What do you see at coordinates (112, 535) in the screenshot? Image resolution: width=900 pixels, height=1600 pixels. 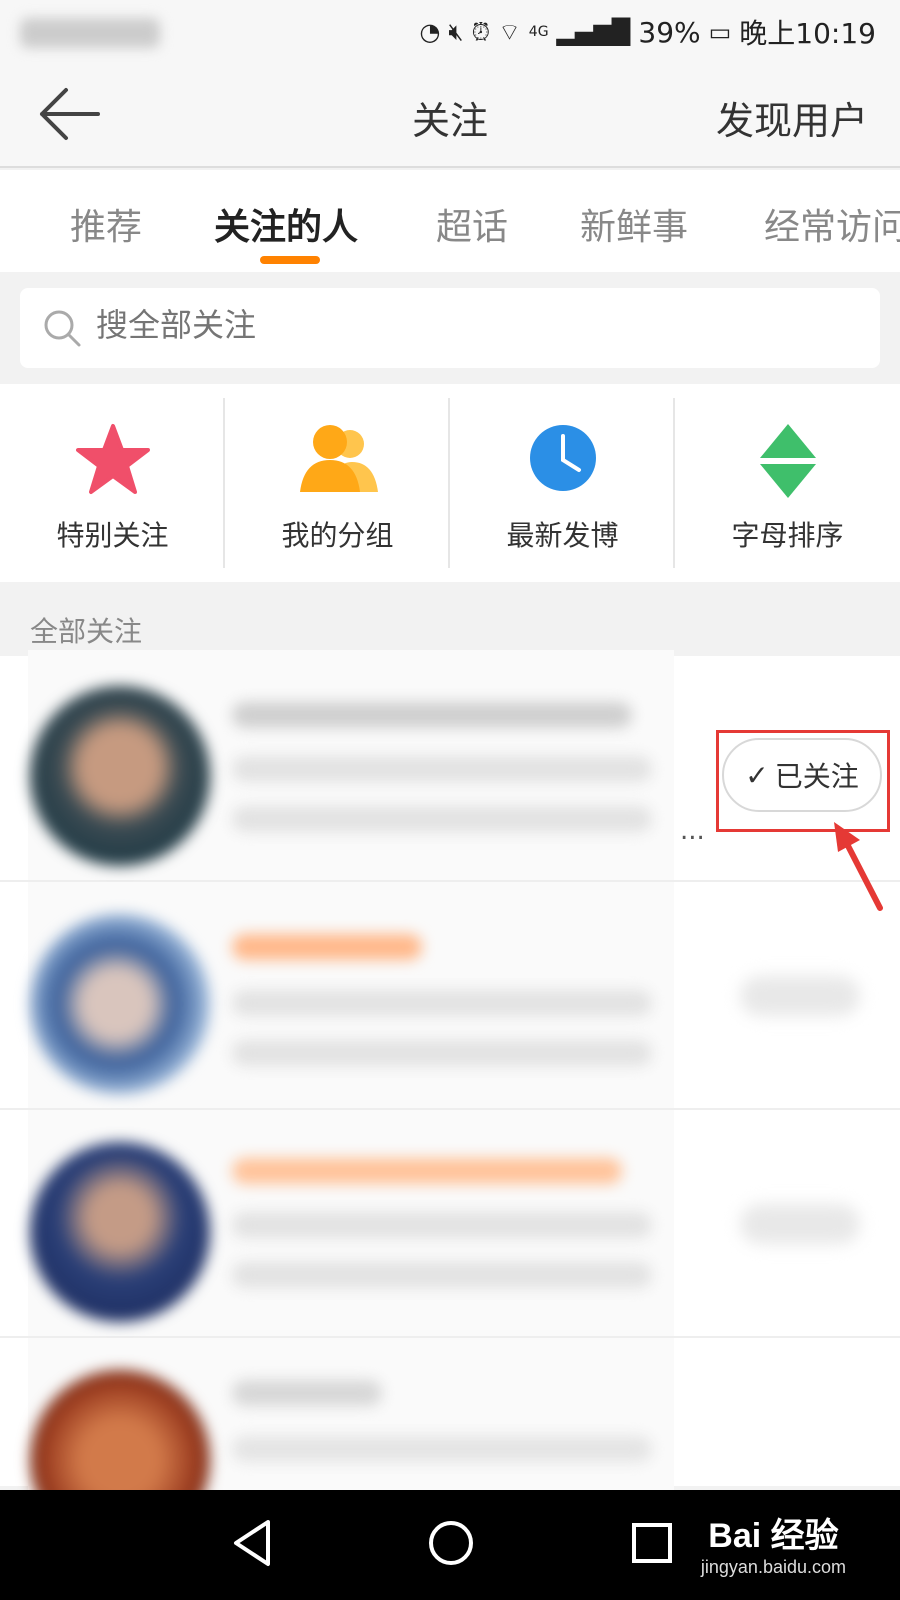 I see `shortcut-label: 特别关注` at bounding box center [112, 535].